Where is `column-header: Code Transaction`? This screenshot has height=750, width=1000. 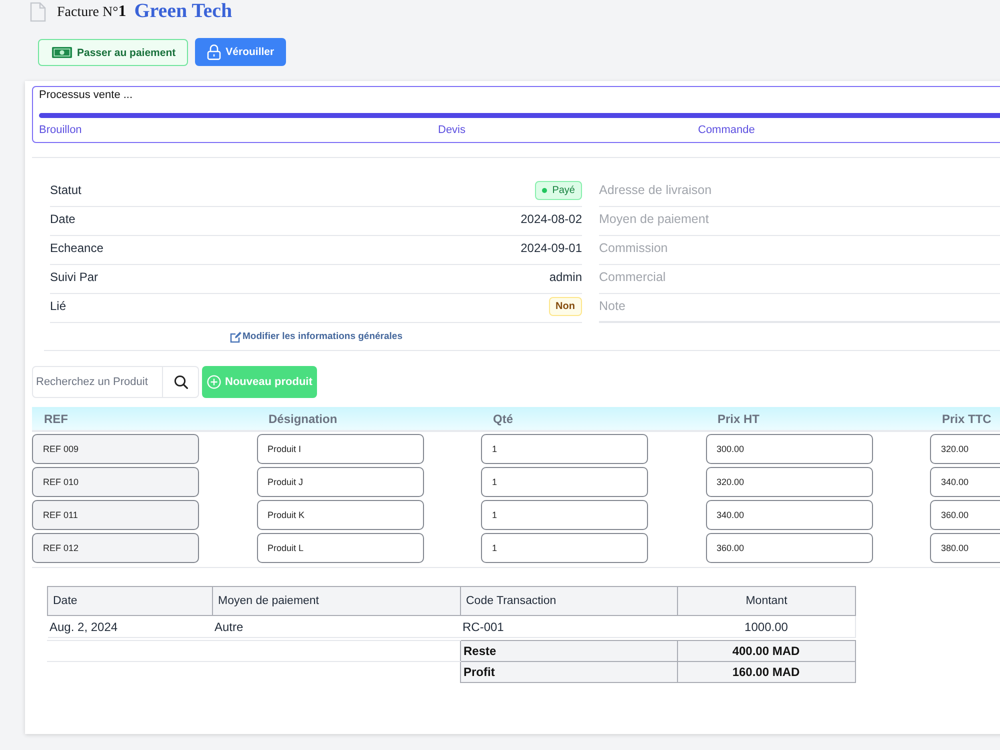
column-header: Code Transaction is located at coordinates (569, 601).